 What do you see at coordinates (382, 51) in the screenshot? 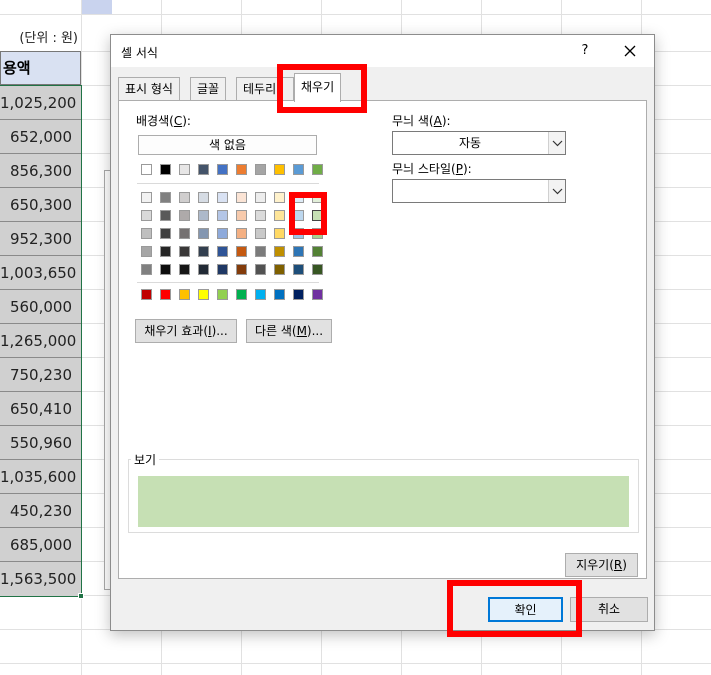
I see `dialog-titlebar: 셀 서식 ?` at bounding box center [382, 51].